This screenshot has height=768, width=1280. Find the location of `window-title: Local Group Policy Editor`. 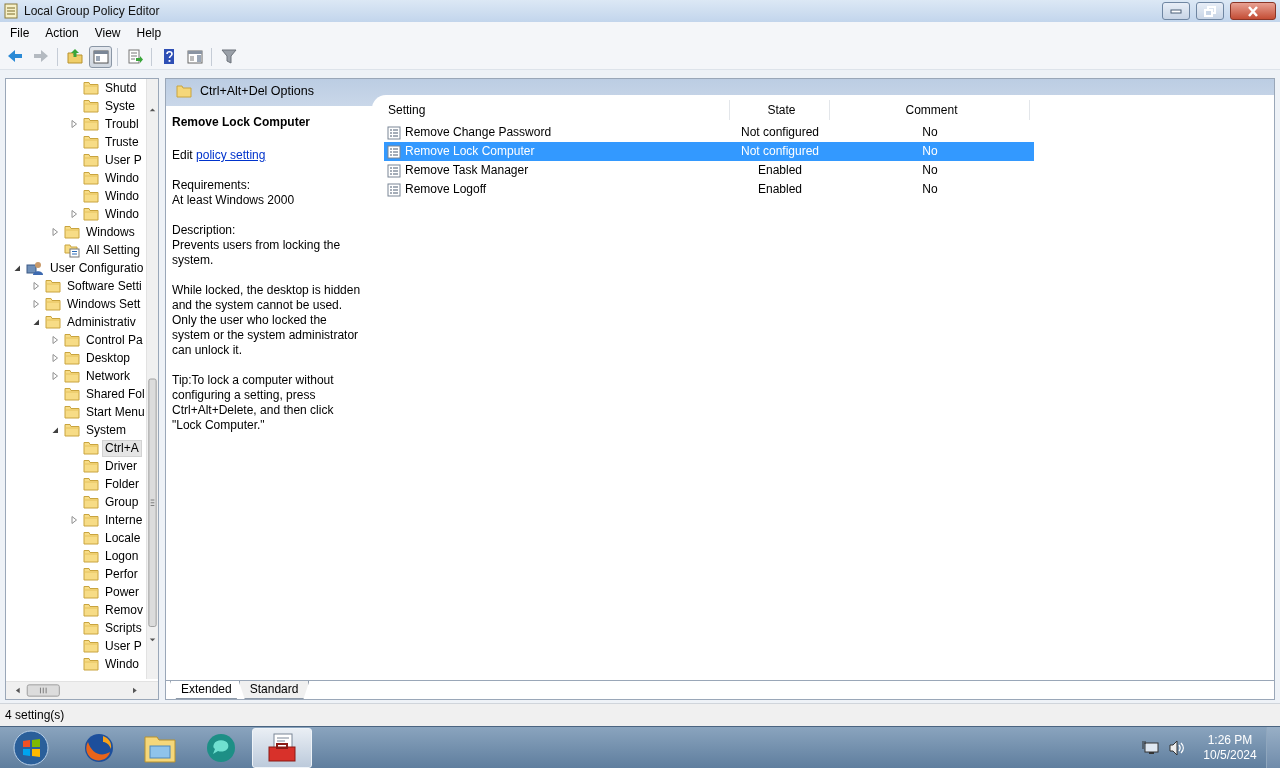

window-title: Local Group Policy Editor is located at coordinates (92, 11).